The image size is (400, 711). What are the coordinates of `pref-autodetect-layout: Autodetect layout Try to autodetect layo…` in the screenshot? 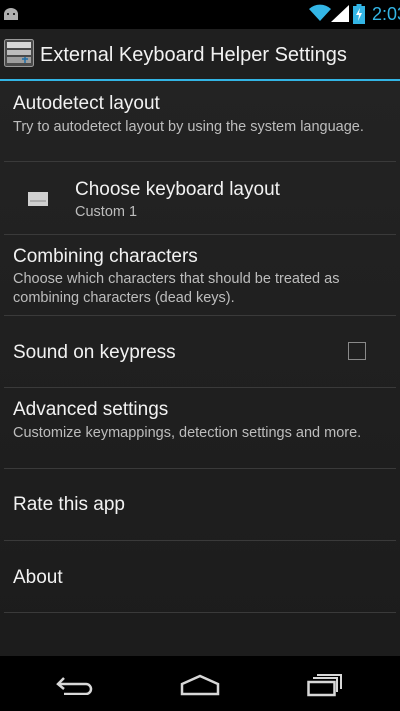 It's located at (200, 121).